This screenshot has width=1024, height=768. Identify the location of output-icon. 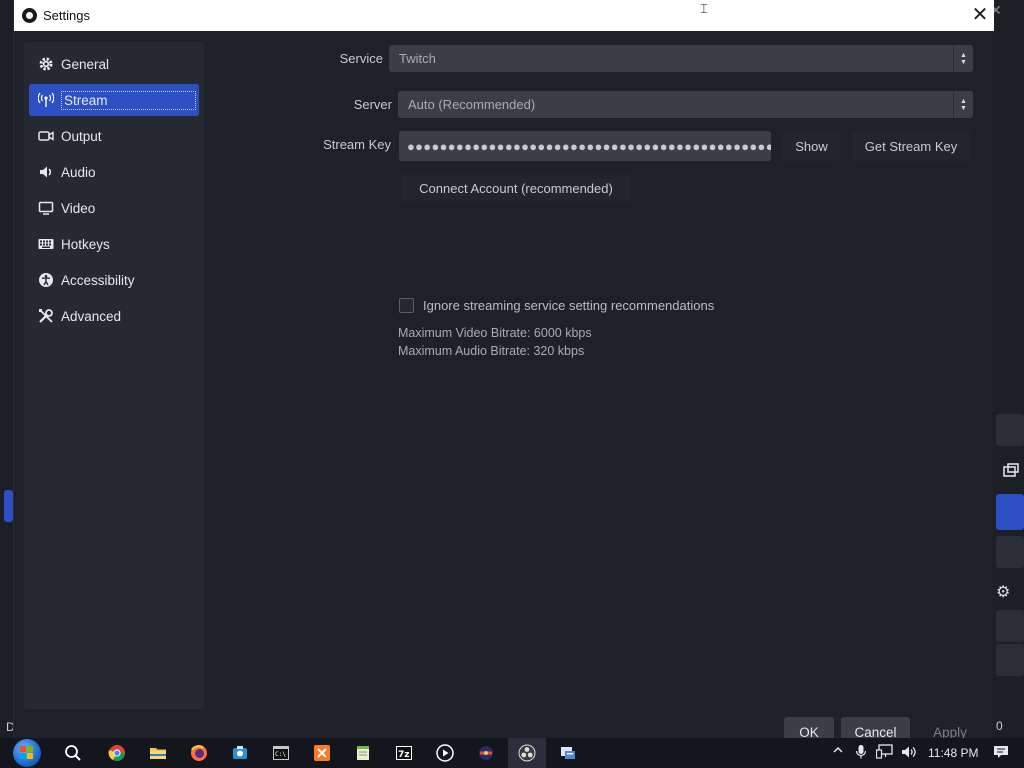
(46, 136).